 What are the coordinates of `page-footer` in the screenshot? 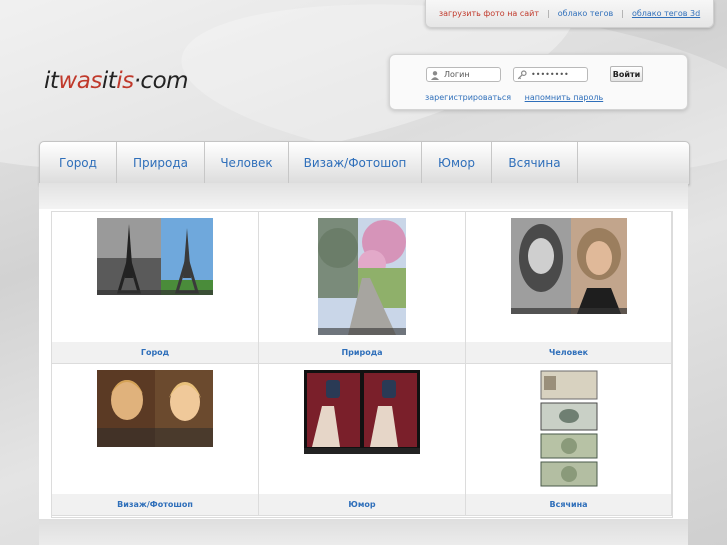 It's located at (363, 532).